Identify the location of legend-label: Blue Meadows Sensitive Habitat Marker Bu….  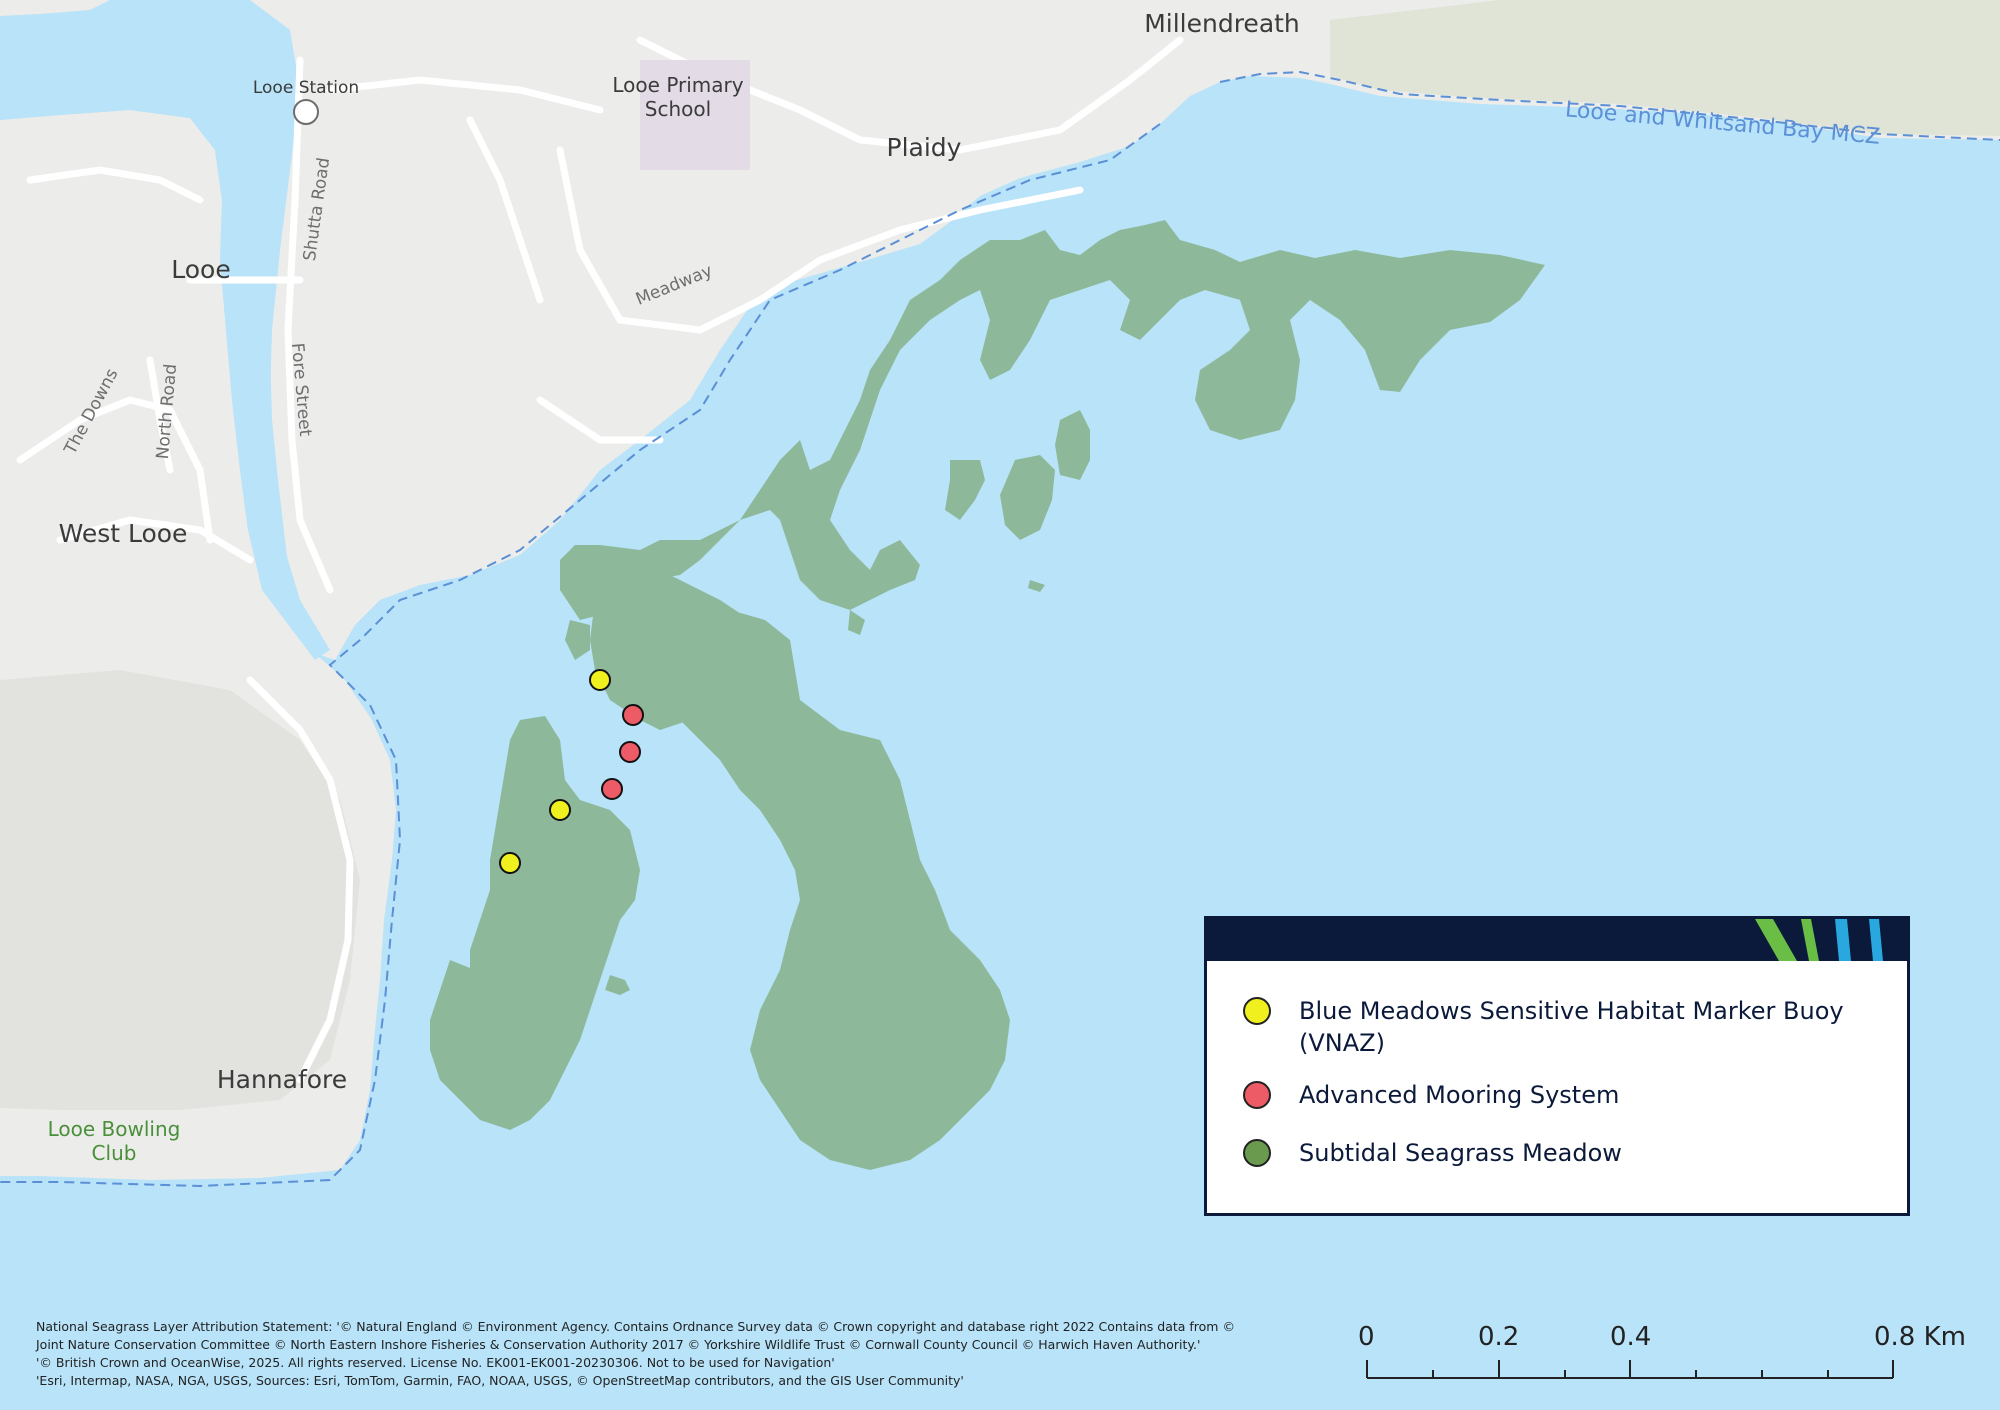
(1571, 1027).